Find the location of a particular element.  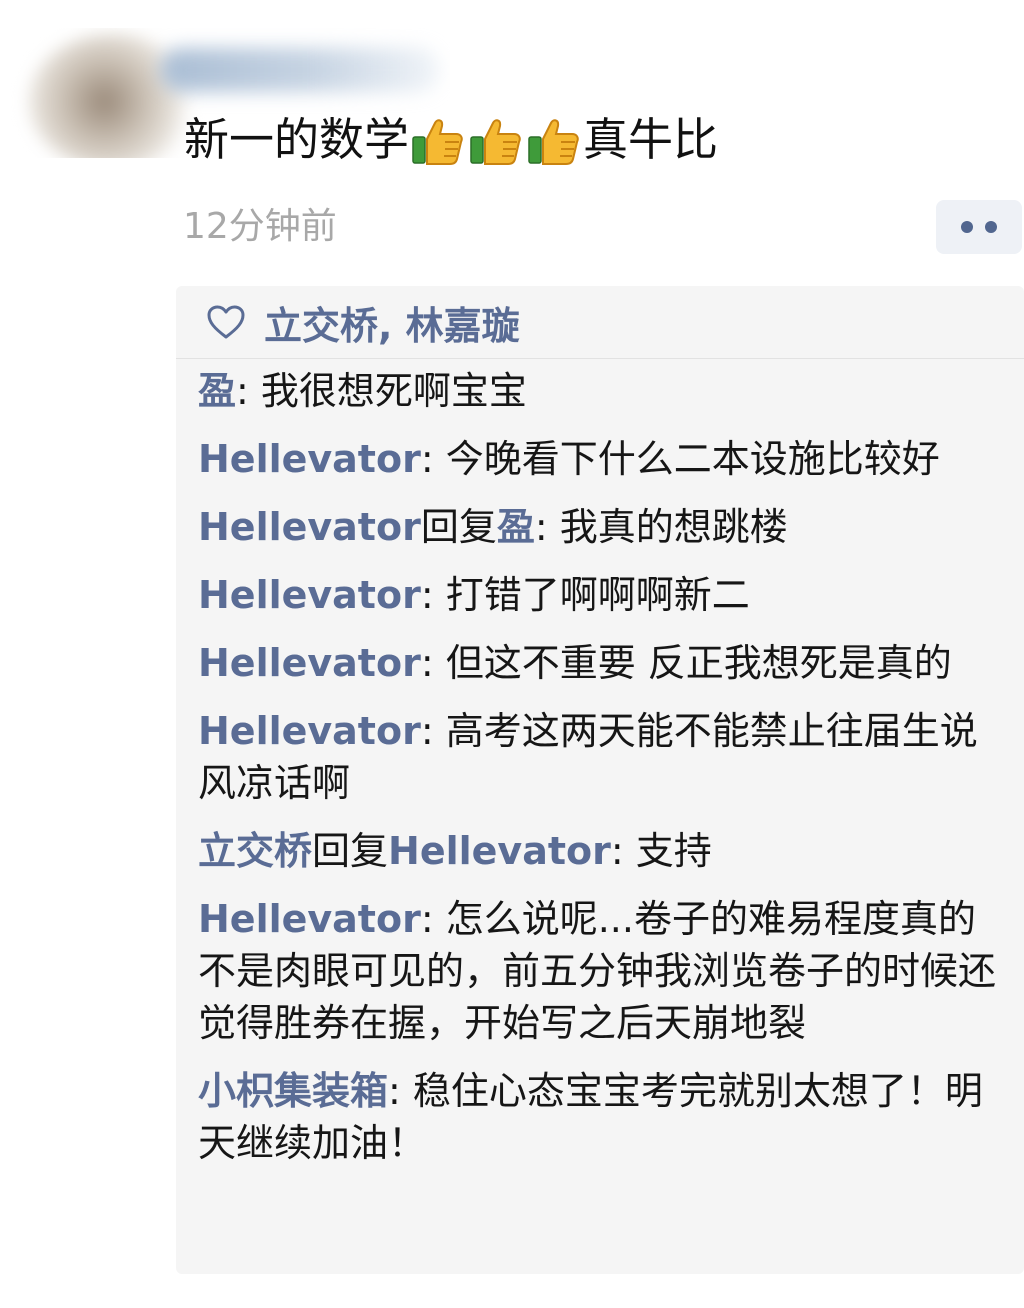

more-button is located at coordinates (979, 227).